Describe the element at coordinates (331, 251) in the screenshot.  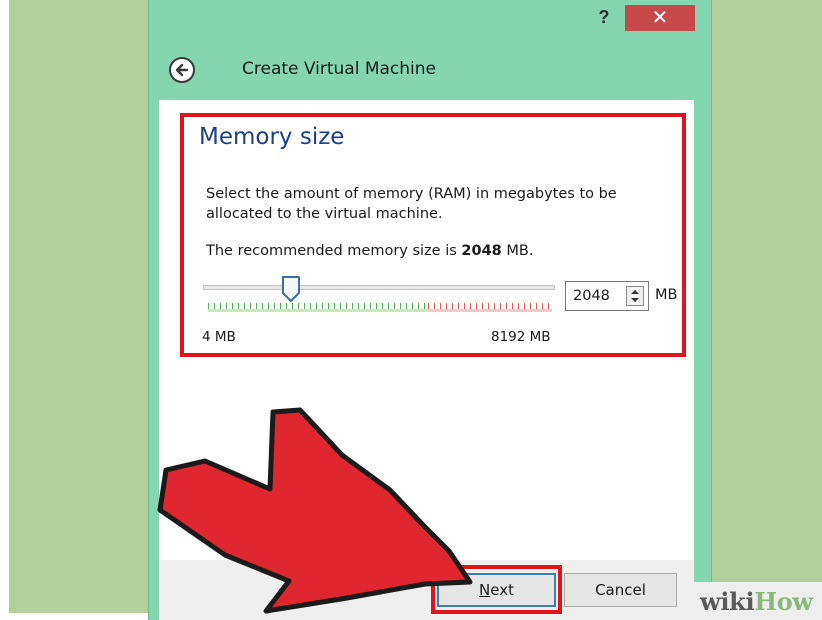
I see `recommended-prefix: The recommended memory size is` at that location.